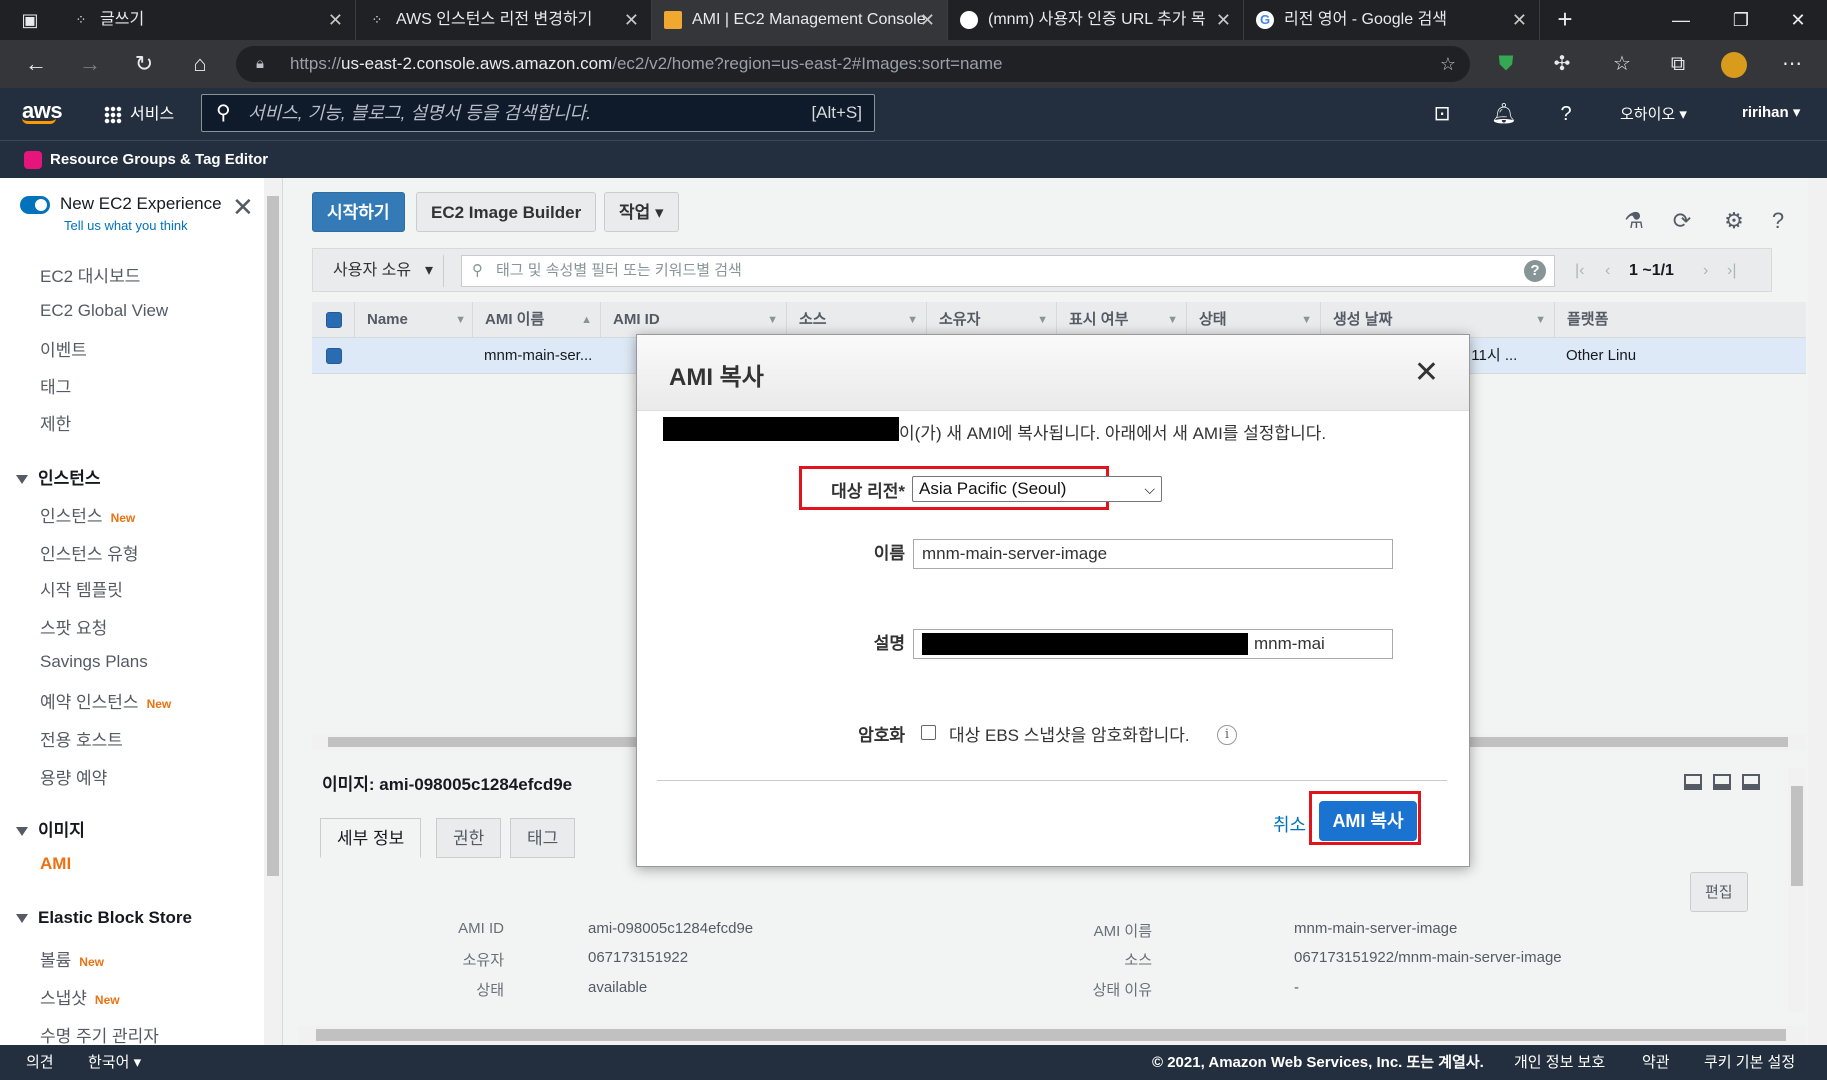 The height and width of the screenshot is (1080, 1827). I want to click on section-instances: 인스턴스, so click(58, 476).